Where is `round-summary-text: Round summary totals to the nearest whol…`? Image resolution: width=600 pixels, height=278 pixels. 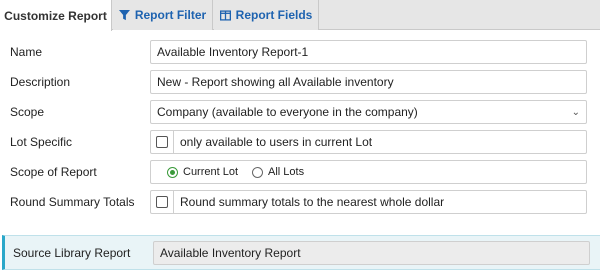 round-summary-text: Round summary totals to the nearest whol… is located at coordinates (312, 202).